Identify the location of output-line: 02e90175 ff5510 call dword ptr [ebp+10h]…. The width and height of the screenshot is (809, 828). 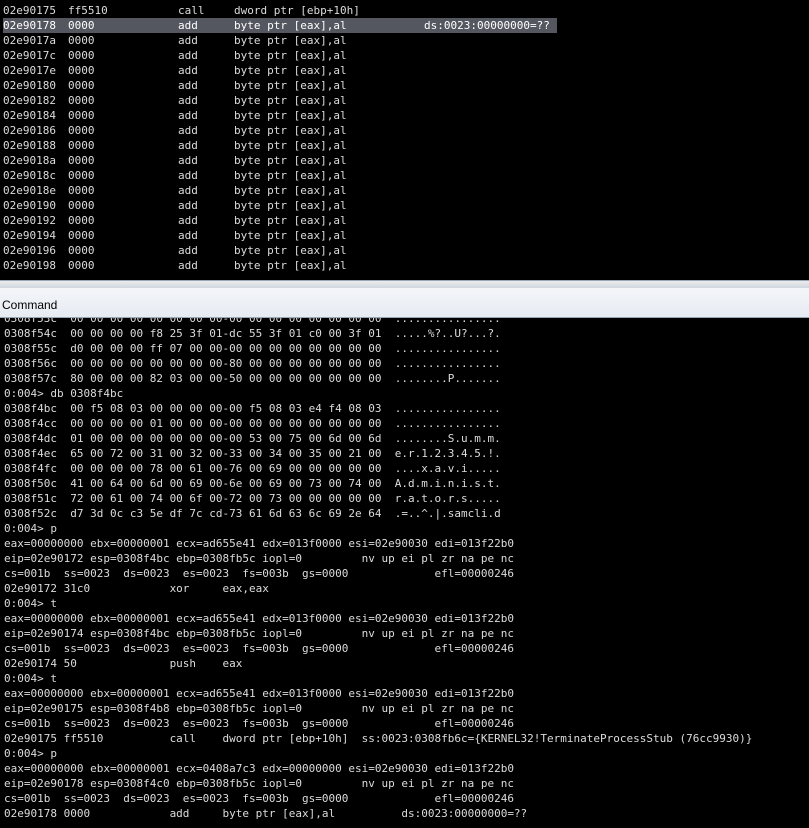
(378, 738).